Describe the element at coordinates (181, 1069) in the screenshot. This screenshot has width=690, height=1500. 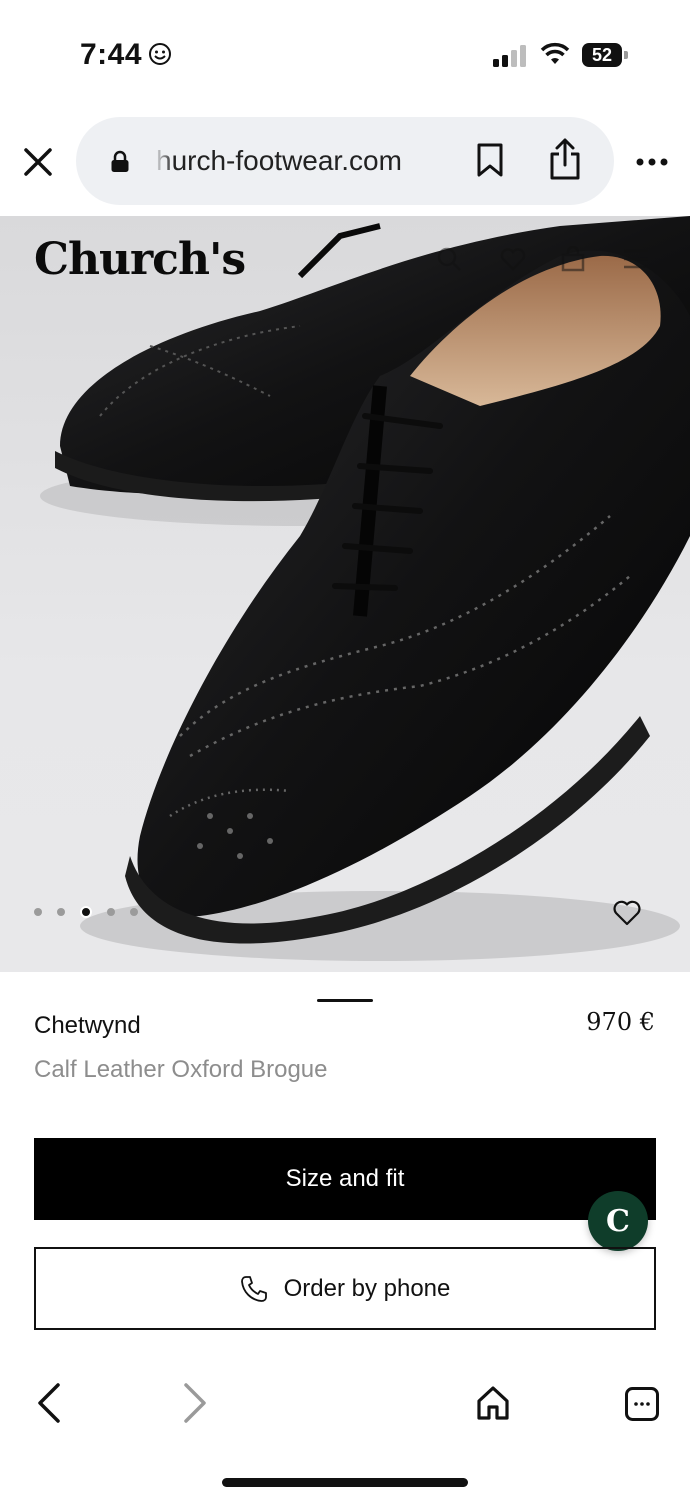
I see `product-subtitle: Calf Leather Oxford Brogue` at that location.